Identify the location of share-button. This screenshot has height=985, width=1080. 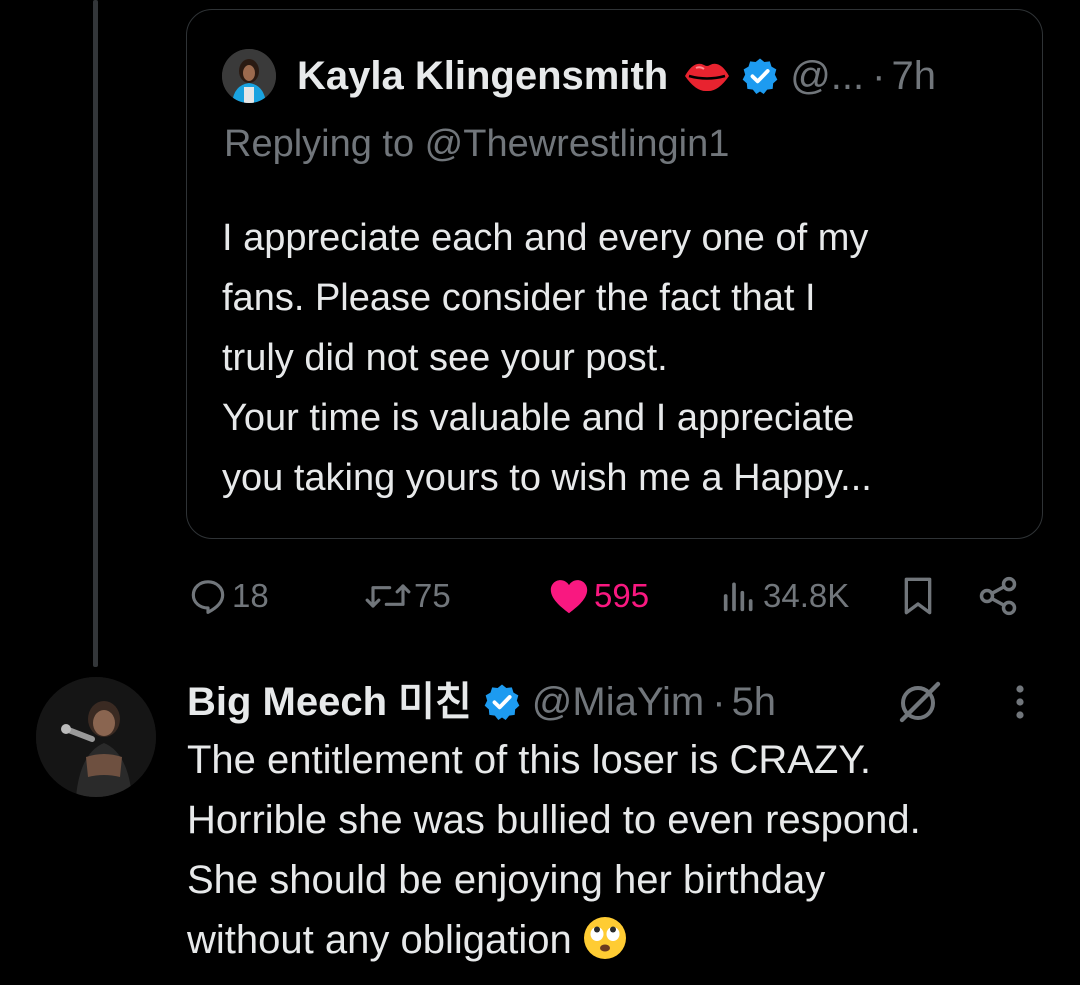
(998, 596).